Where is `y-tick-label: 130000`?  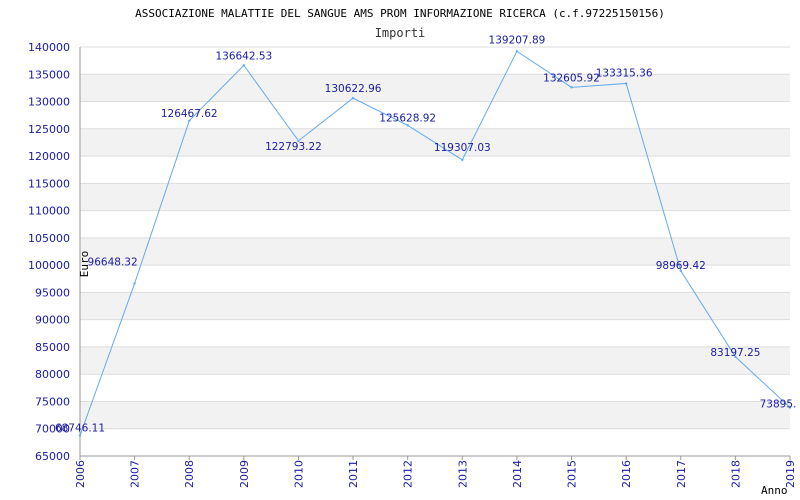 y-tick-label: 130000 is located at coordinates (49, 102).